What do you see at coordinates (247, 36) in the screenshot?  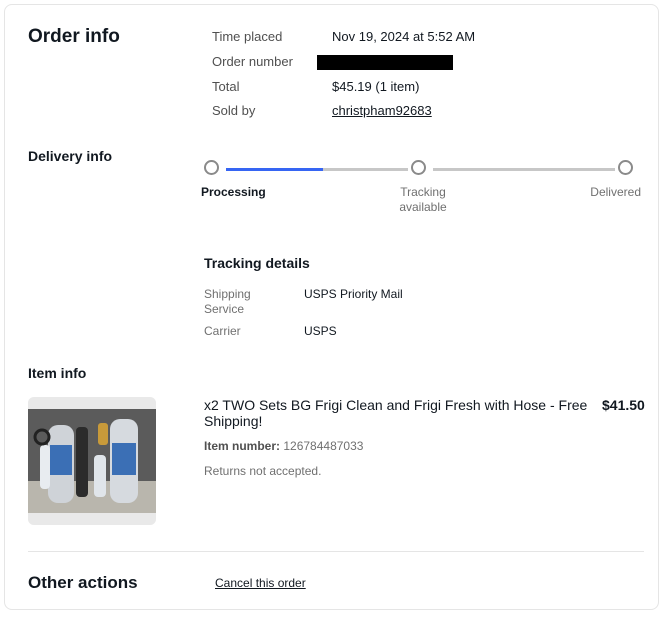 I see `time-placed-label: Time placed` at bounding box center [247, 36].